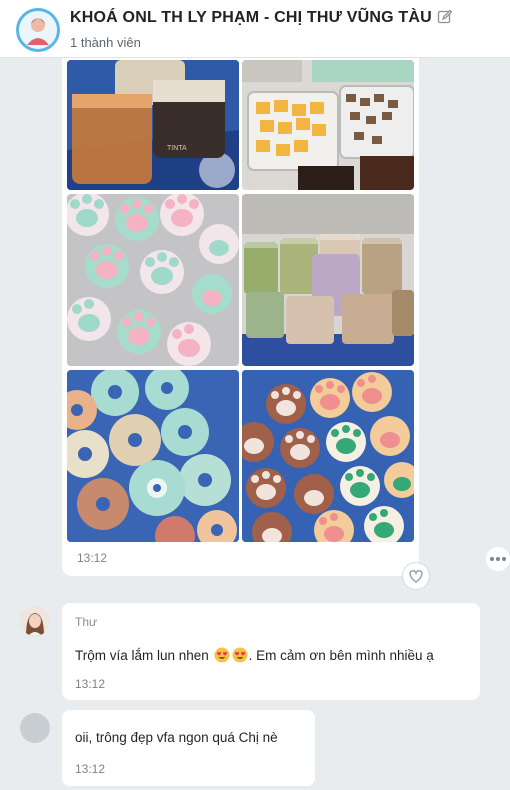  Describe the element at coordinates (251, 18) in the screenshot. I see `chat-title: KHOÁ ONL TH LY PHẠM - CHỊ THƯ VŨNG TÀU` at that location.